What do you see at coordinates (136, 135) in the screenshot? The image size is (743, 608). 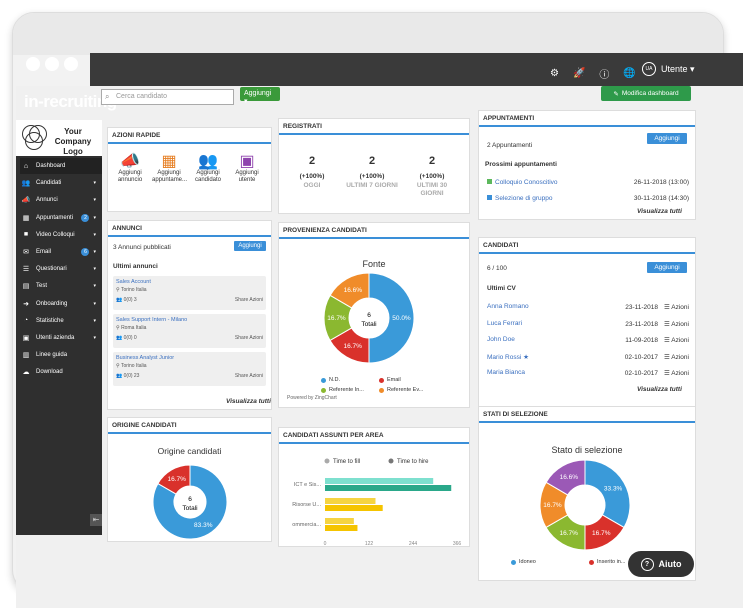 I see `card-title: Azioni rapide` at bounding box center [136, 135].